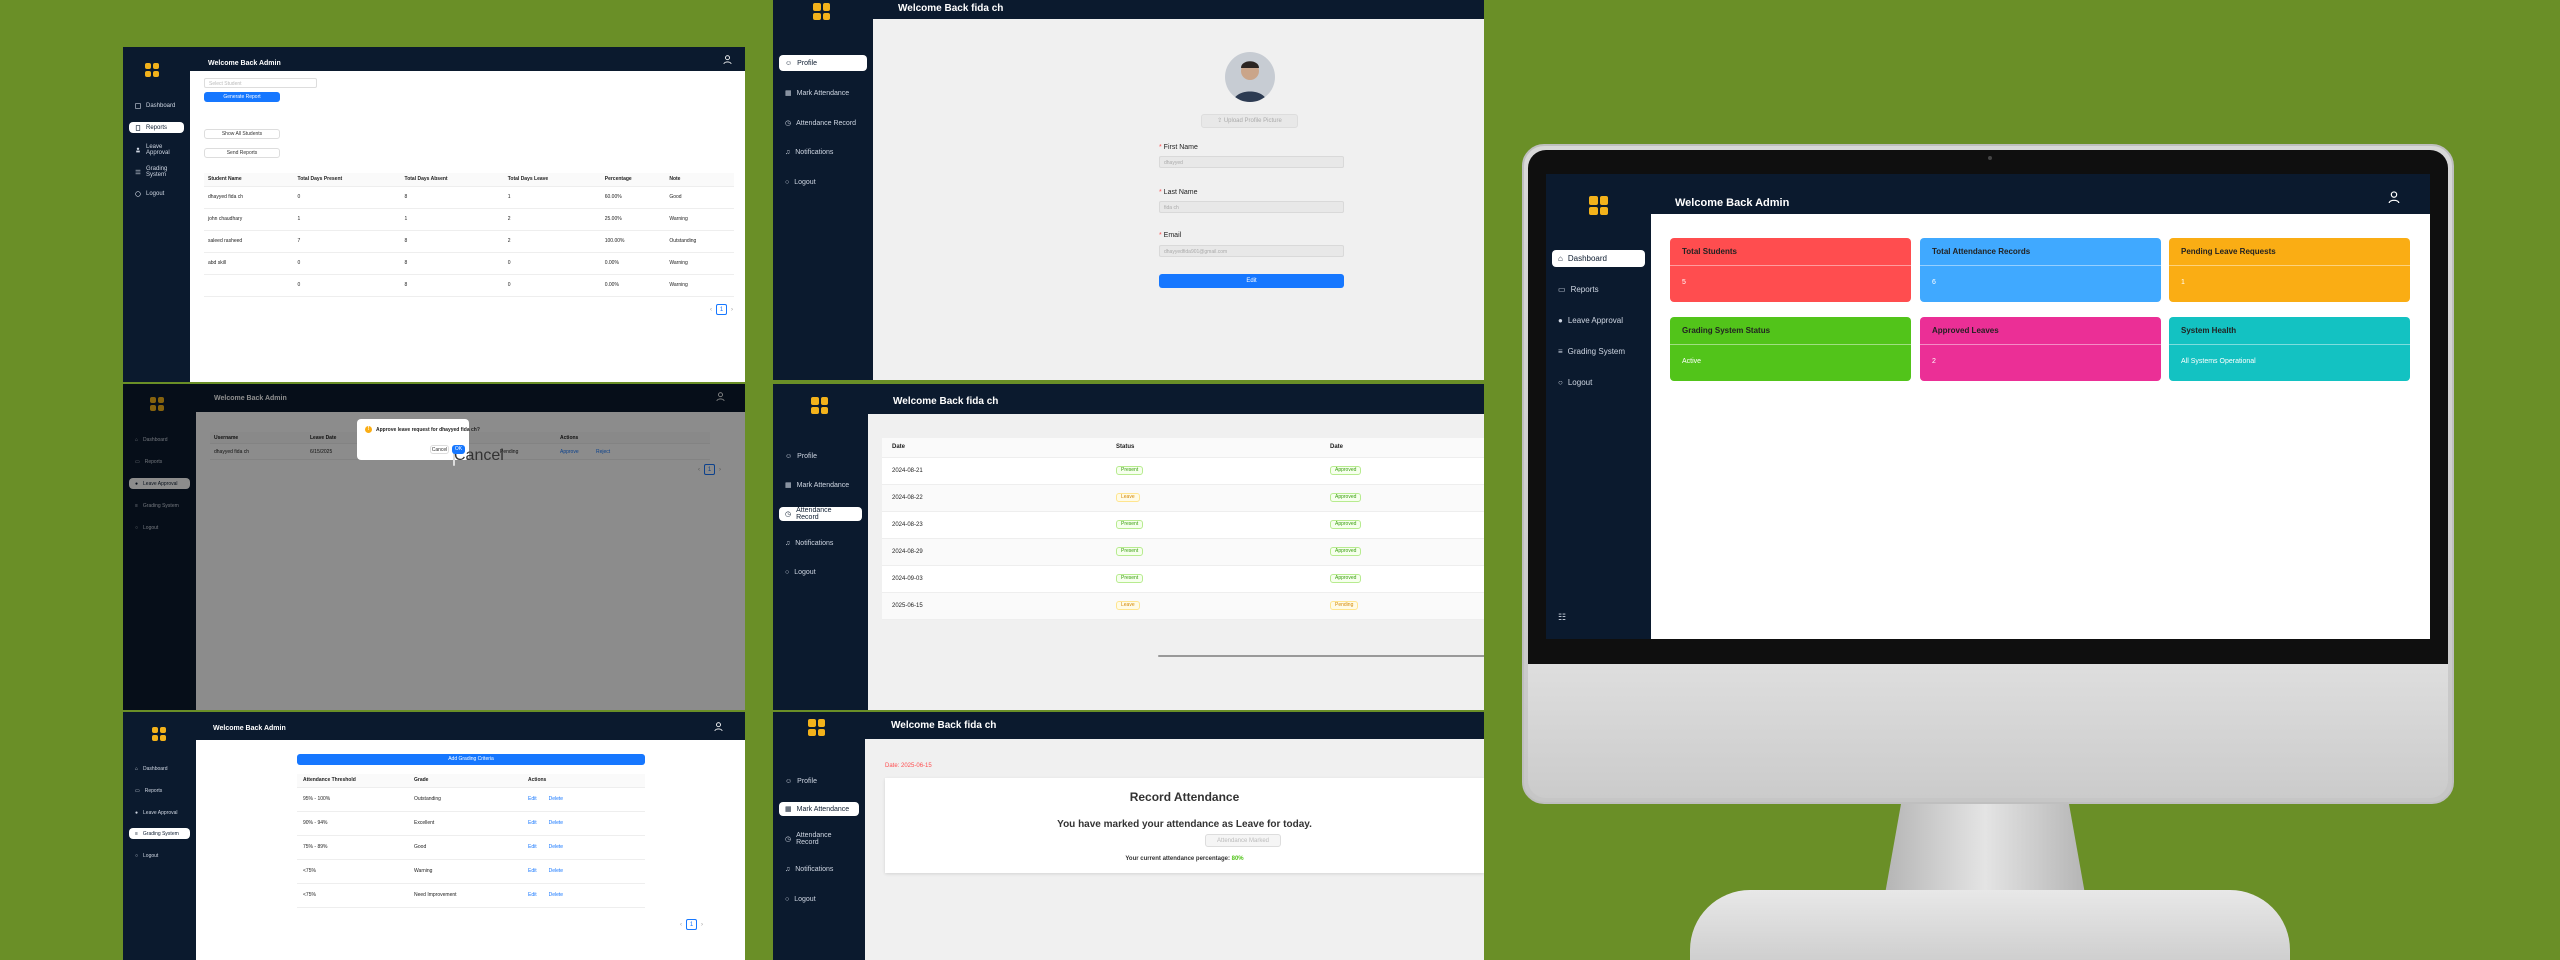 The width and height of the screenshot is (2560, 960). What do you see at coordinates (1251, 251) in the screenshot?
I see `email-field: dhayyedfida901@gmail.com` at bounding box center [1251, 251].